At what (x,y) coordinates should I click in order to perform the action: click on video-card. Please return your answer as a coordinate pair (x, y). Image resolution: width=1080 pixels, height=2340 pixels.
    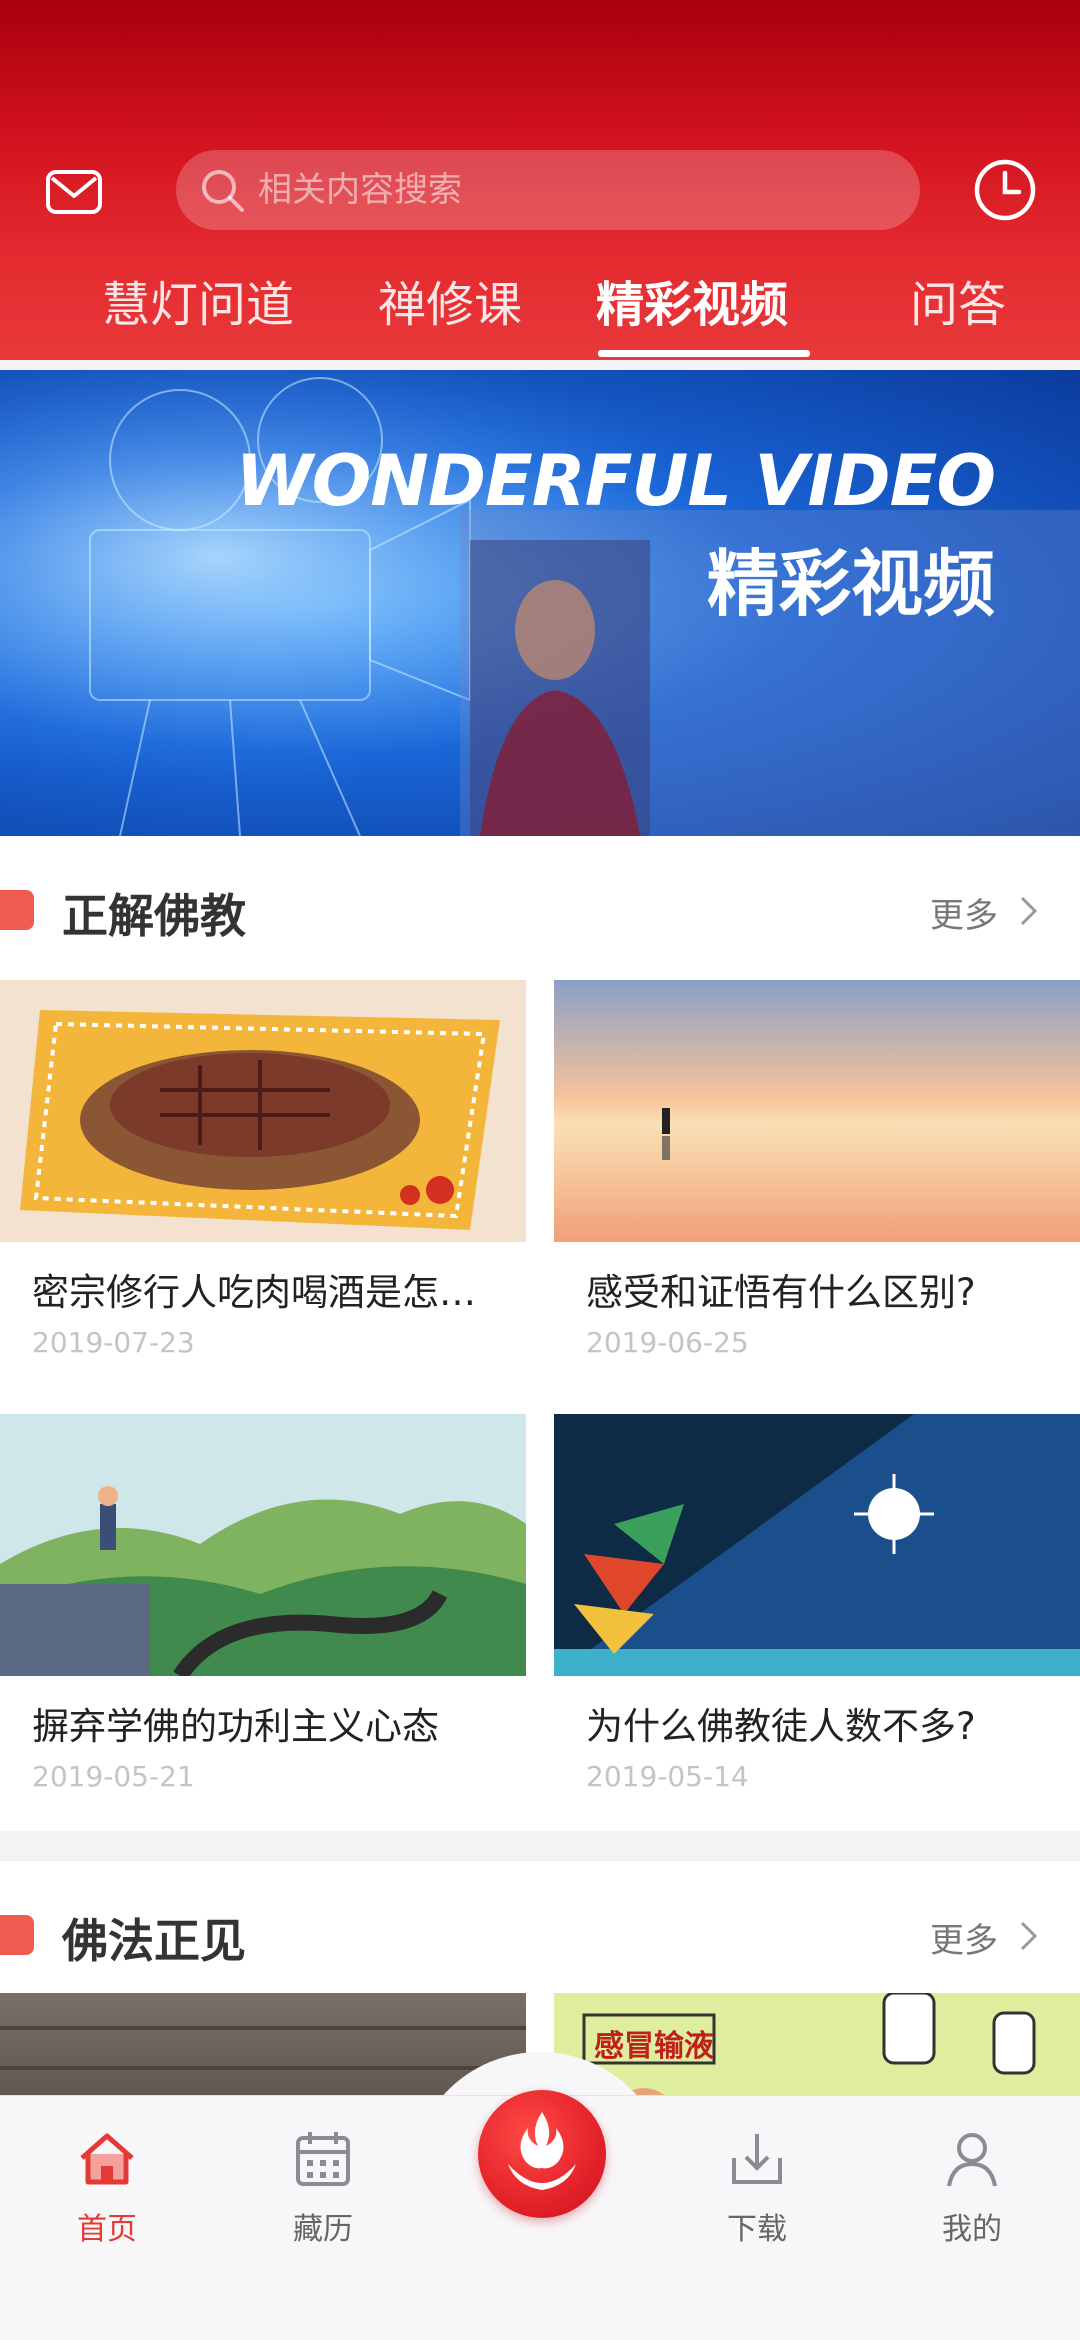
    Looking at the image, I should click on (263, 2048).